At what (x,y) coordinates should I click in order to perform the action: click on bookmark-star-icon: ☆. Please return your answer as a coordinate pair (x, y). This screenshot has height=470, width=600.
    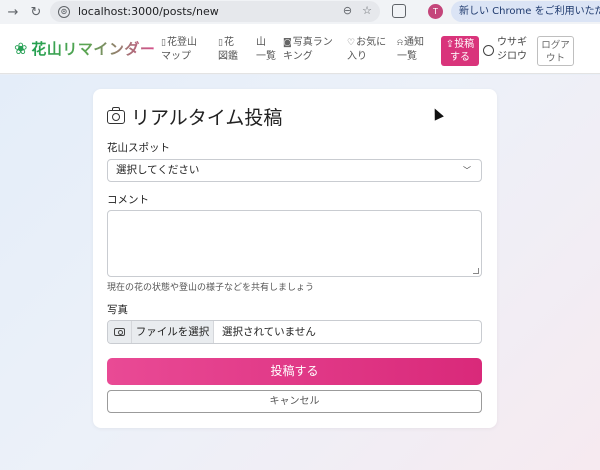
    Looking at the image, I should click on (367, 10).